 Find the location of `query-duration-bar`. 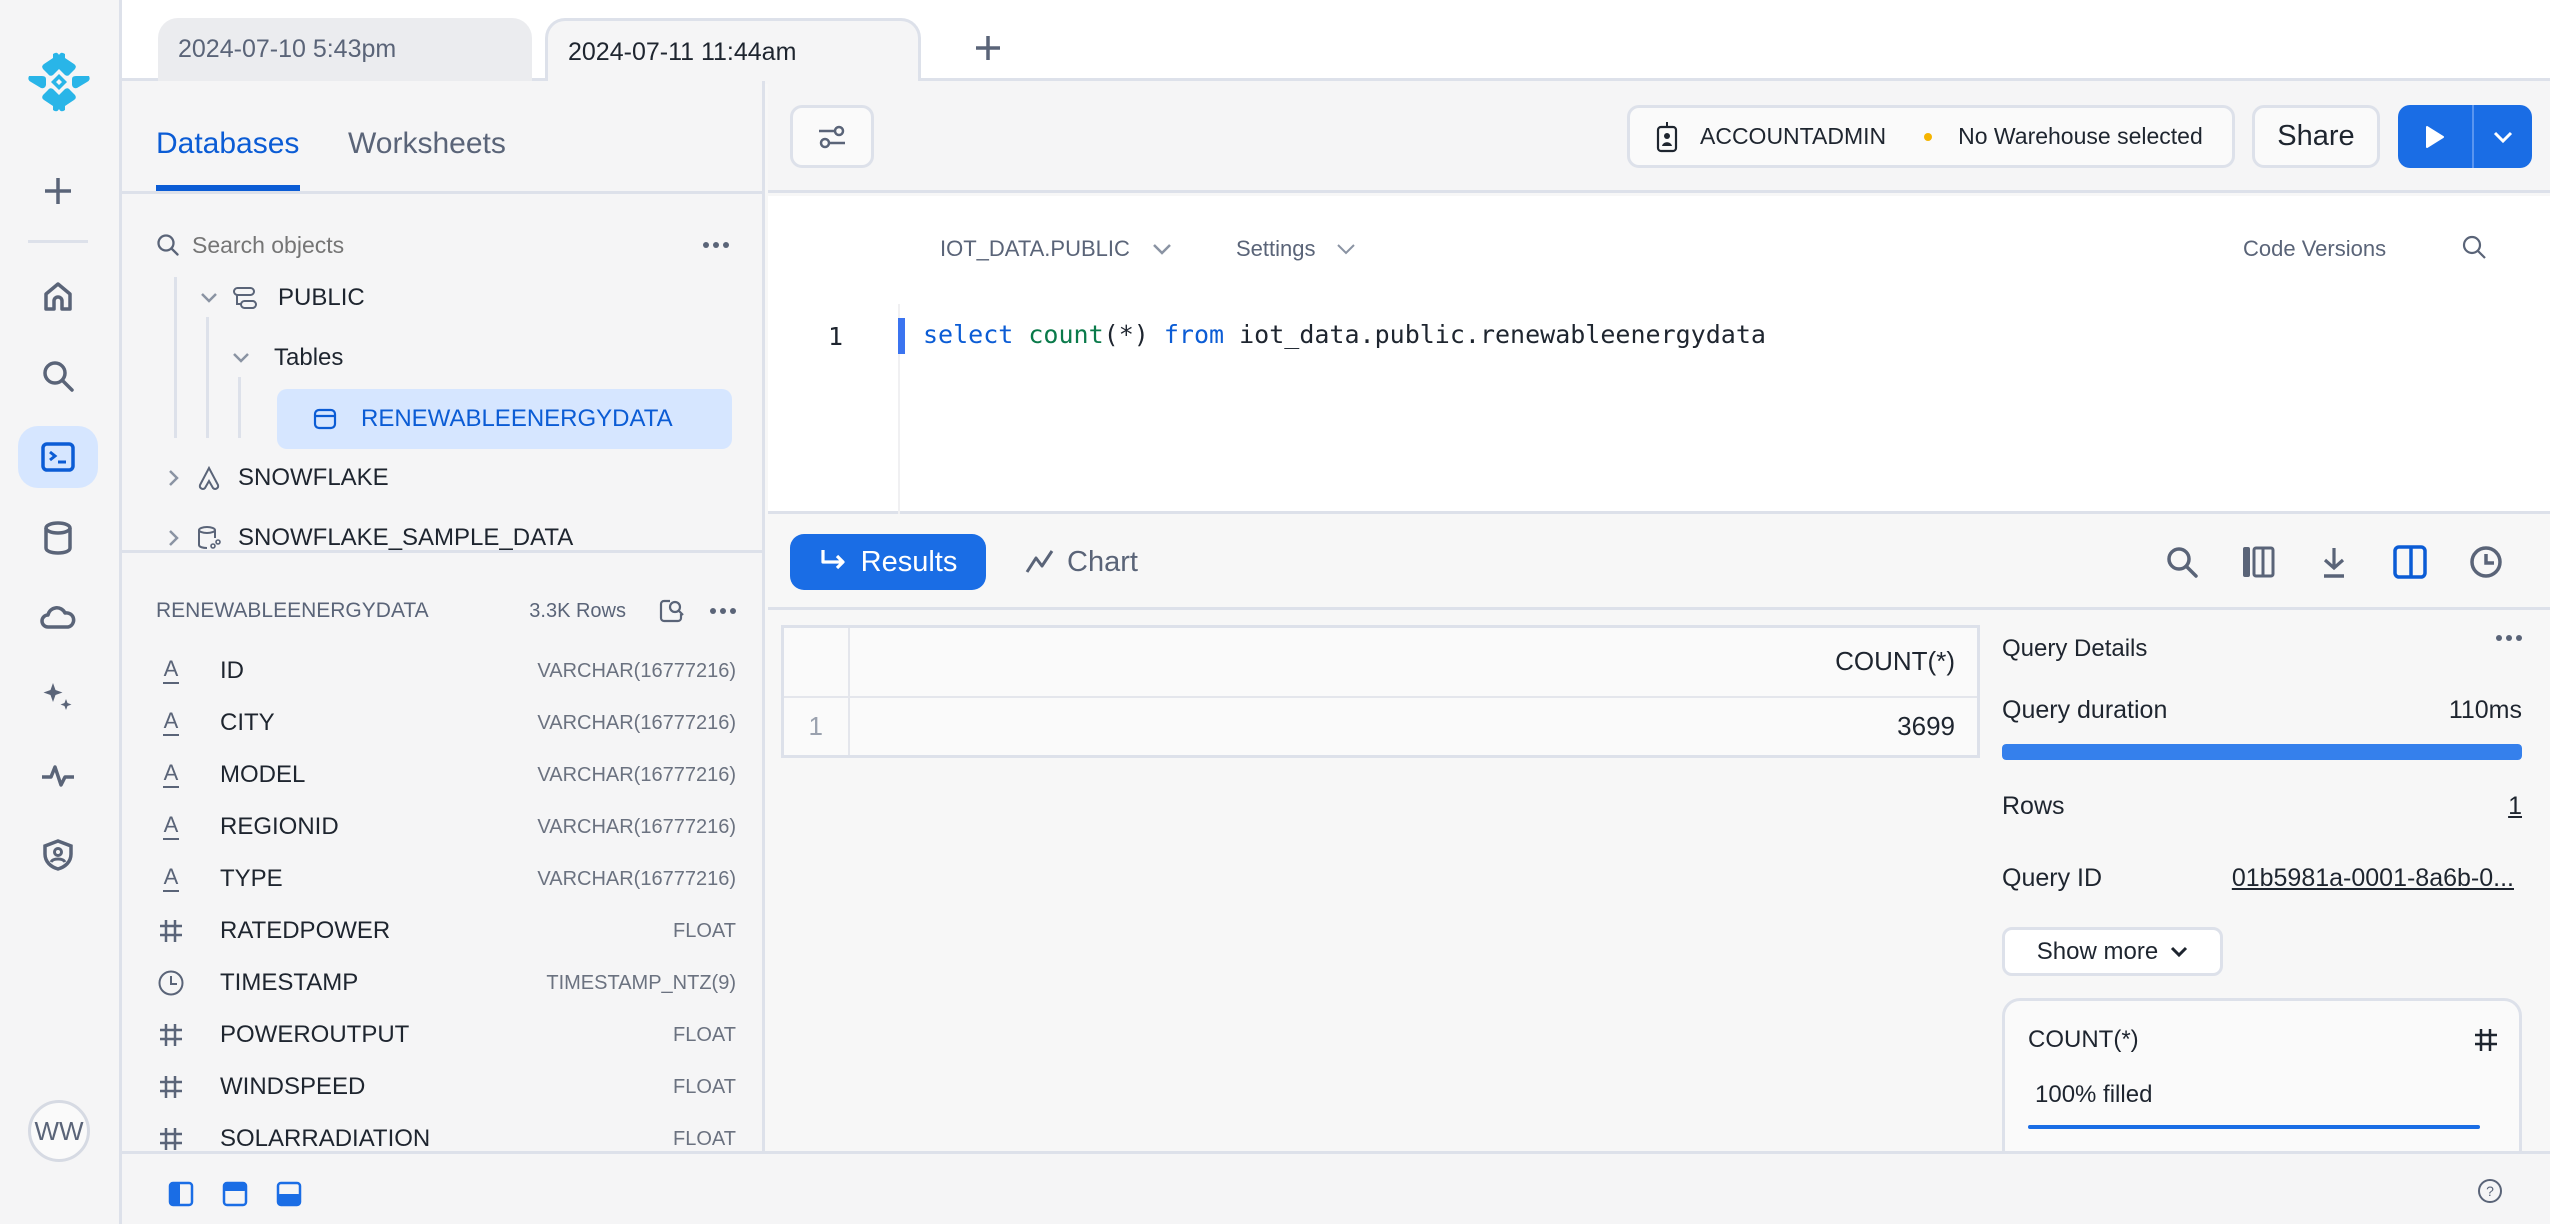

query-duration-bar is located at coordinates (2262, 752).